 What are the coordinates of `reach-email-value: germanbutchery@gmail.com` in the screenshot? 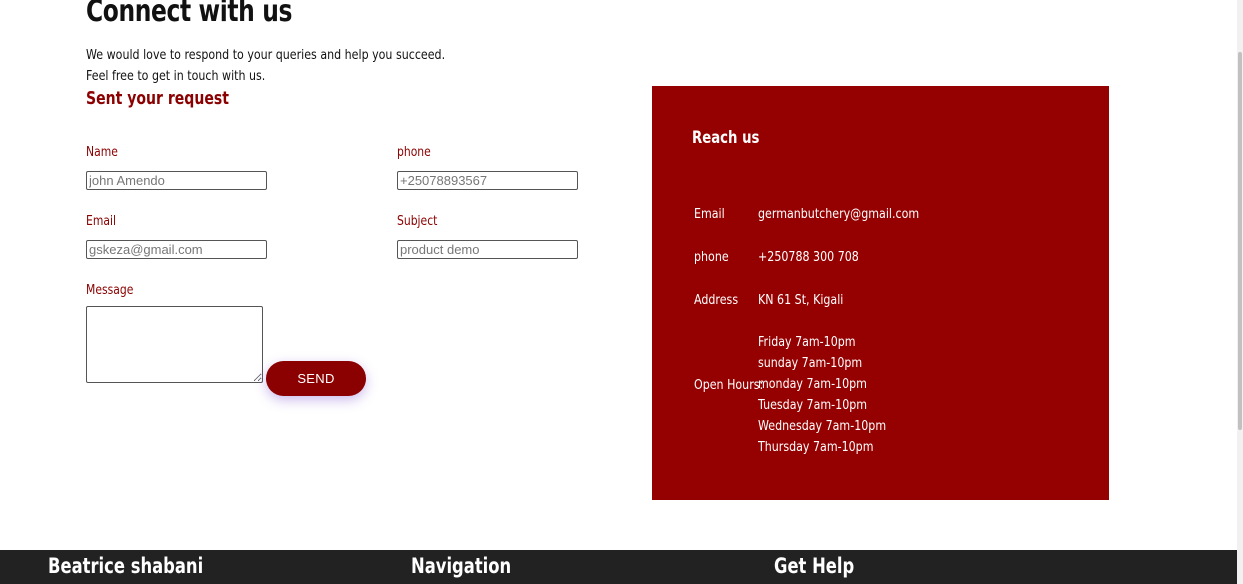 It's located at (839, 214).